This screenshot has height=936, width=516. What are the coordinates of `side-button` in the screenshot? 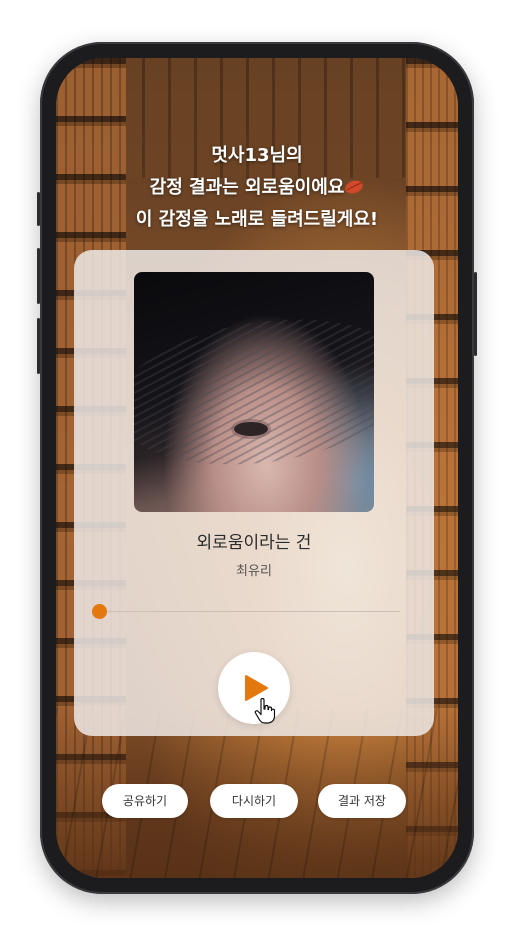 It's located at (38, 209).